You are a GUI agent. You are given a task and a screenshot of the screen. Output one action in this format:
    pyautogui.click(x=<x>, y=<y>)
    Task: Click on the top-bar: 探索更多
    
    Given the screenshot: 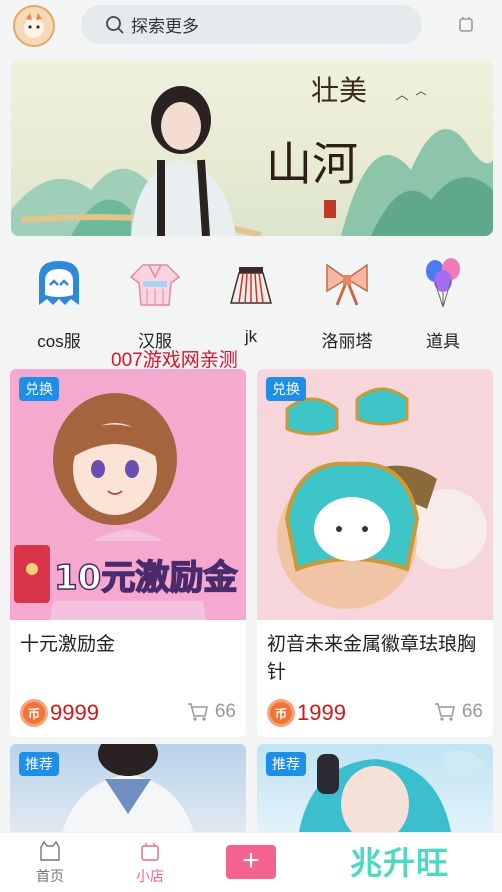 What is the action you would take?
    pyautogui.click(x=251, y=25)
    